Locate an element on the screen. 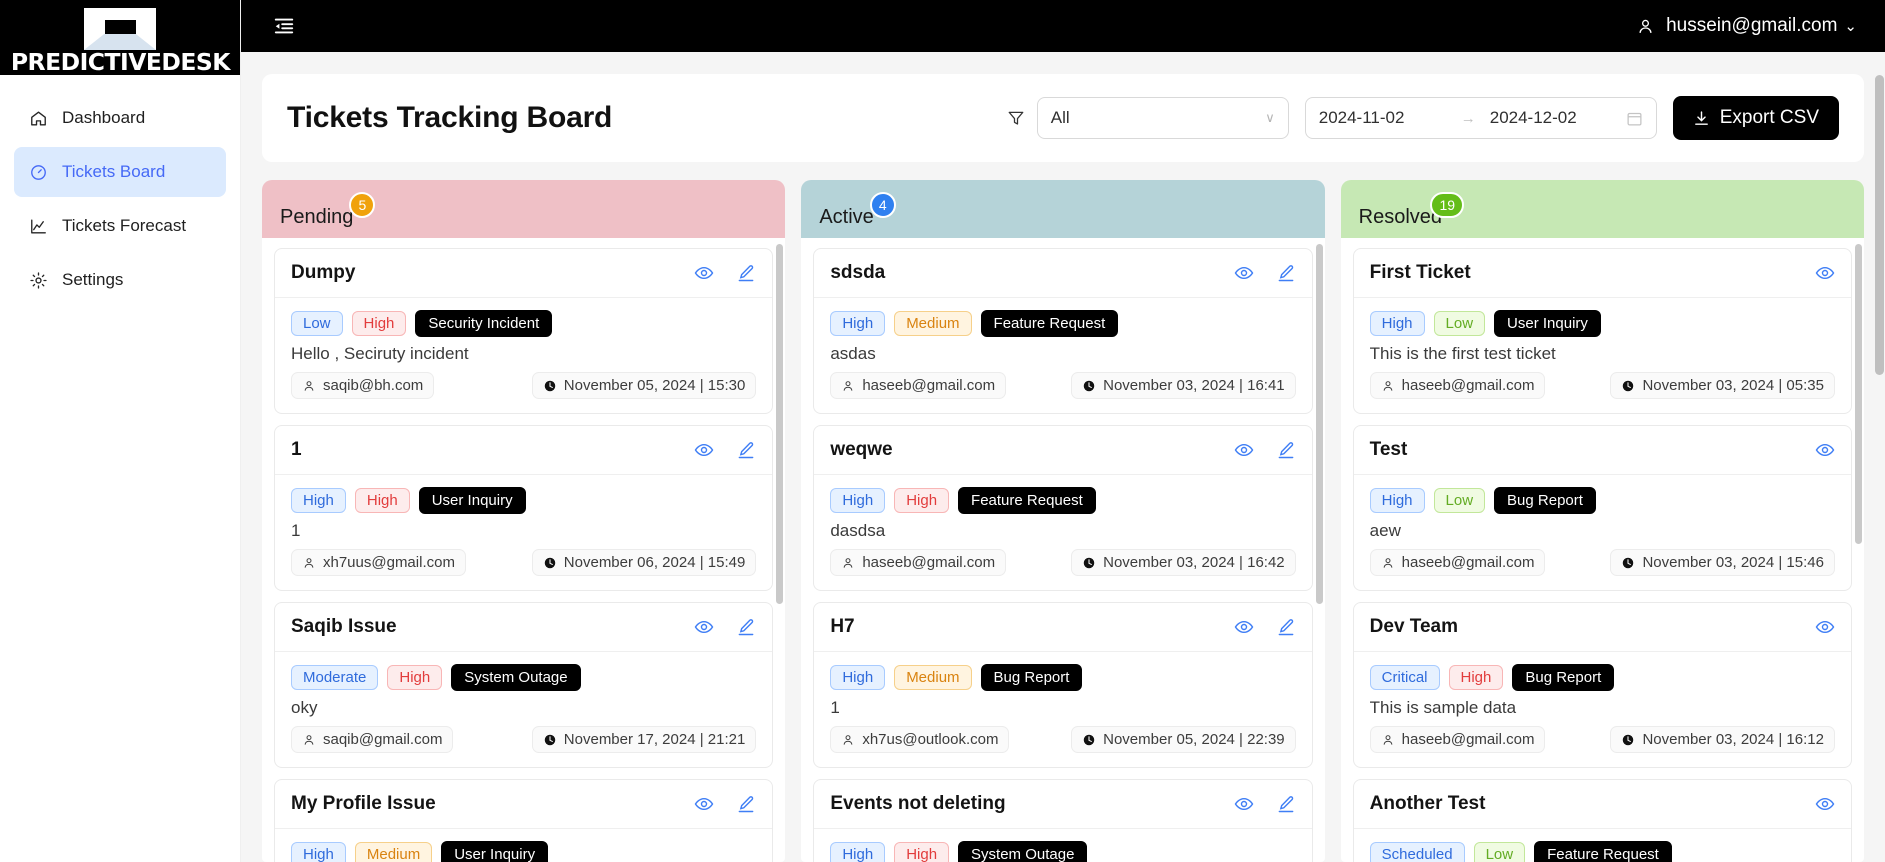 The image size is (1885, 862). column-title: Resolved 19 is located at coordinates (1412, 210).